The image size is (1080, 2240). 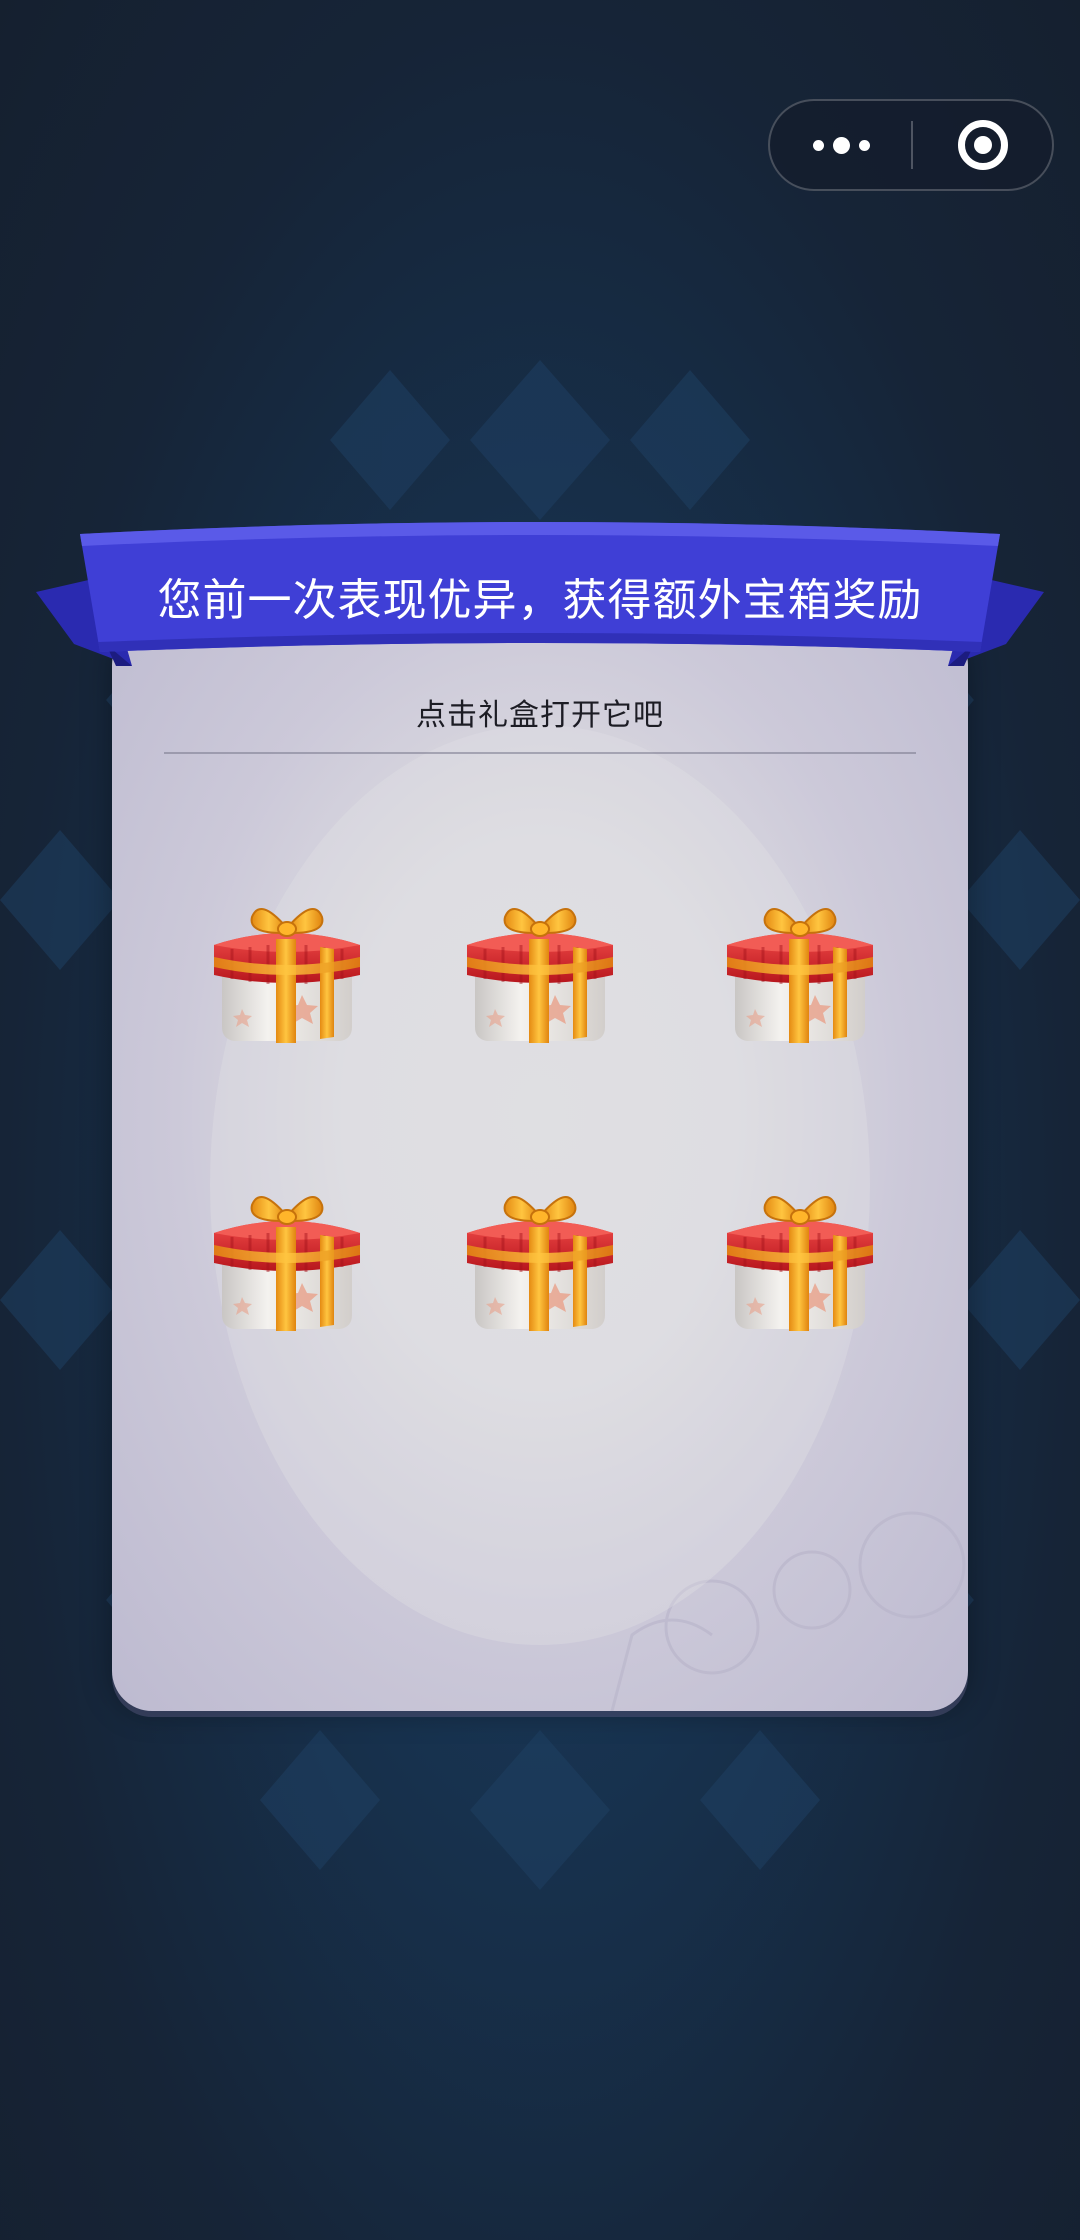 I want to click on target-close-icon, so click(x=983, y=145).